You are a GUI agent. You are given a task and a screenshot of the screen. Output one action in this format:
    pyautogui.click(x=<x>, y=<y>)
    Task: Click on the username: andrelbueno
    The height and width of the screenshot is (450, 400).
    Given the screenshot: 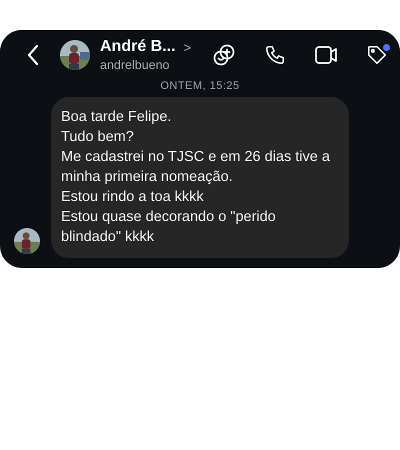 What is the action you would take?
    pyautogui.click(x=135, y=65)
    